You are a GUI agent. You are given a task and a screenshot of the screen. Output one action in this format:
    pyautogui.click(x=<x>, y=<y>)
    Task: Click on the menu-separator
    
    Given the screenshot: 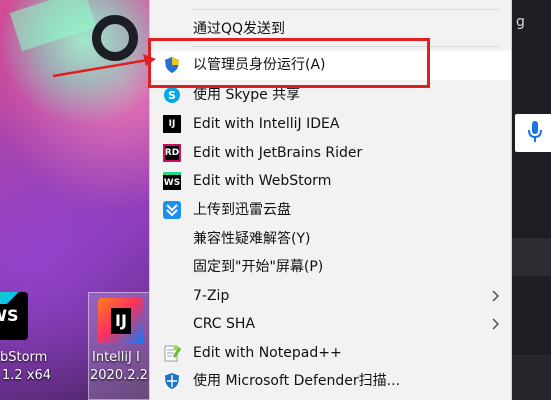 What is the action you would take?
    pyautogui.click(x=345, y=9)
    